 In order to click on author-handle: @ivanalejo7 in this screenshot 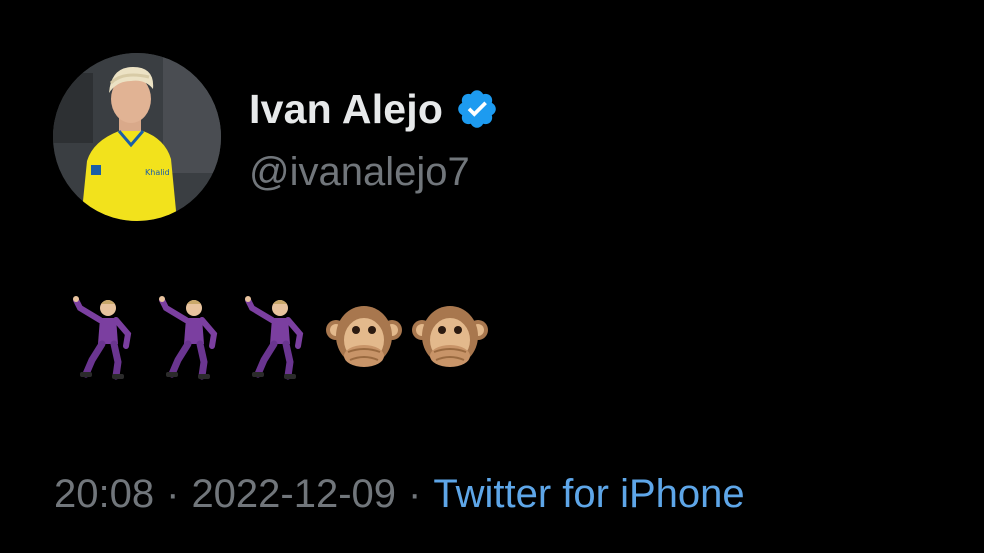, I will do `click(359, 172)`.